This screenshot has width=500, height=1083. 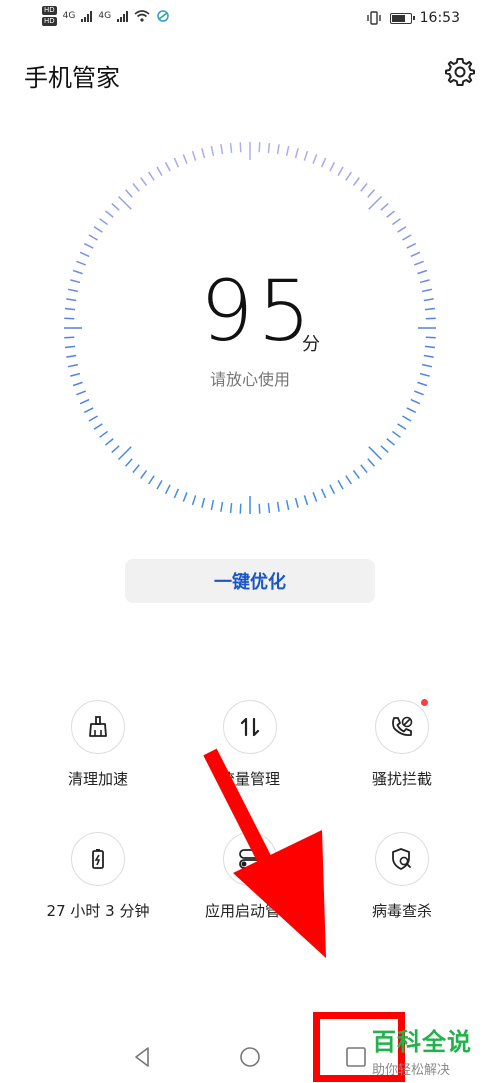 What do you see at coordinates (49, 21) in the screenshot?
I see `hd-badge-2: HD` at bounding box center [49, 21].